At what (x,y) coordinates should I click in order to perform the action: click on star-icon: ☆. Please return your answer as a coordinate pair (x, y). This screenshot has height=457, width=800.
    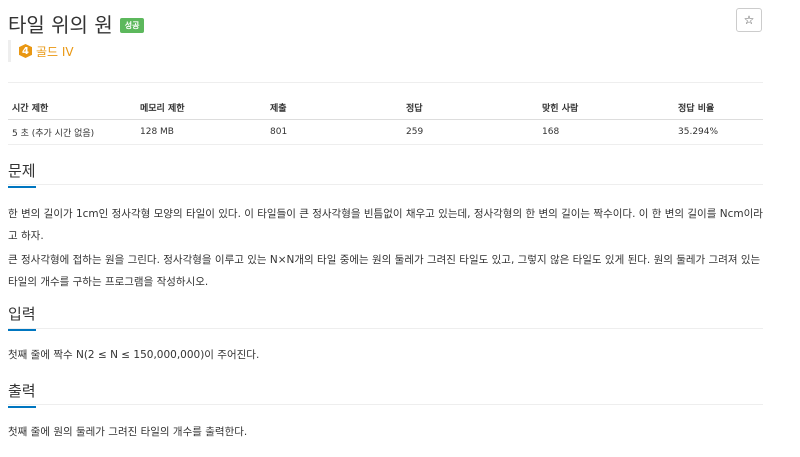
    Looking at the image, I should click on (749, 20).